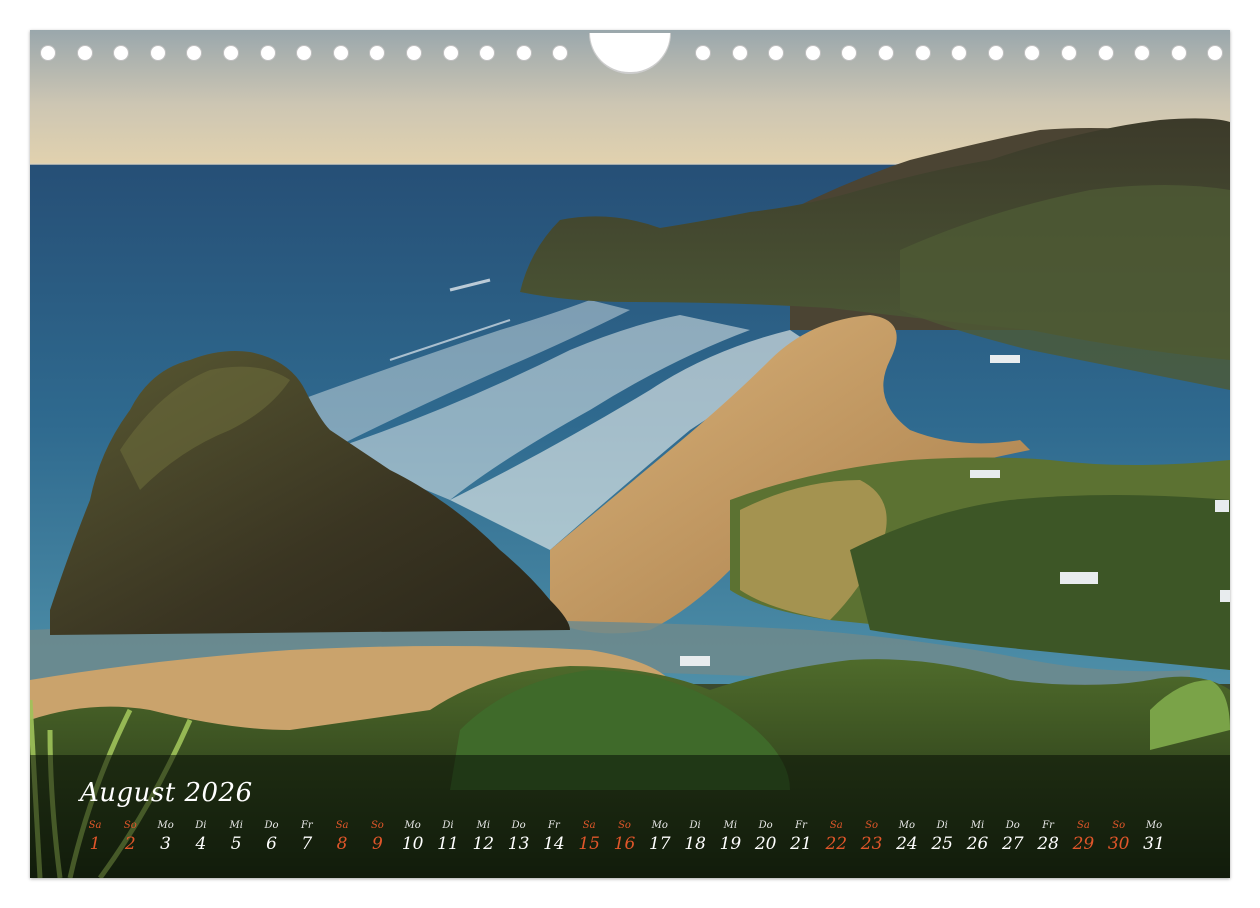 This screenshot has height=908, width=1260. Describe the element at coordinates (483, 844) in the screenshot. I see `day-number: 12` at that location.